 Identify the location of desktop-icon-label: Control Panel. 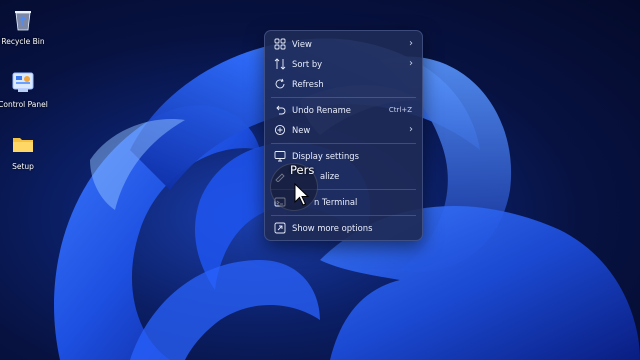
(24, 104).